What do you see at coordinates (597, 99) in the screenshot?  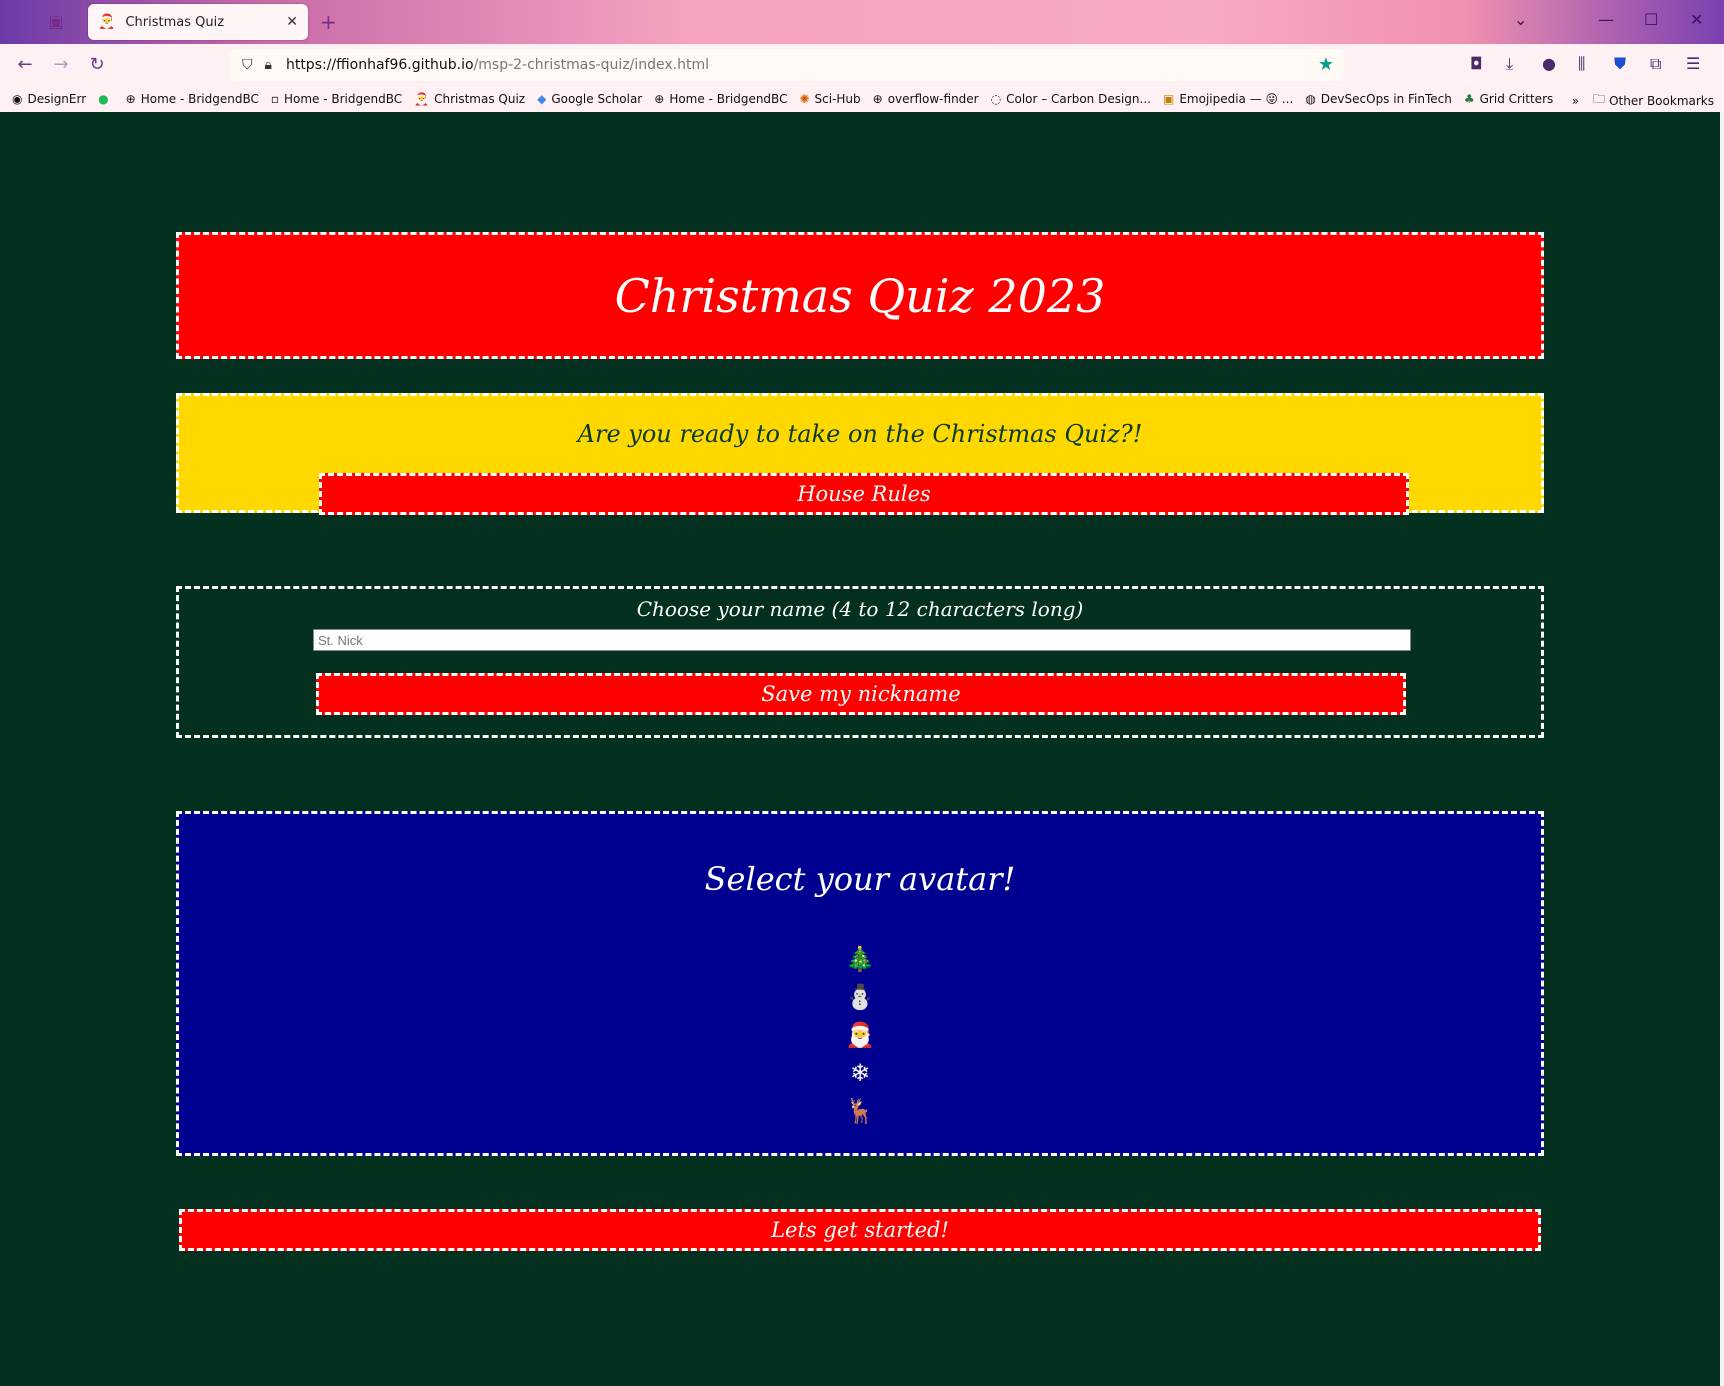 I see `bookmark-label: Google Scholar` at bounding box center [597, 99].